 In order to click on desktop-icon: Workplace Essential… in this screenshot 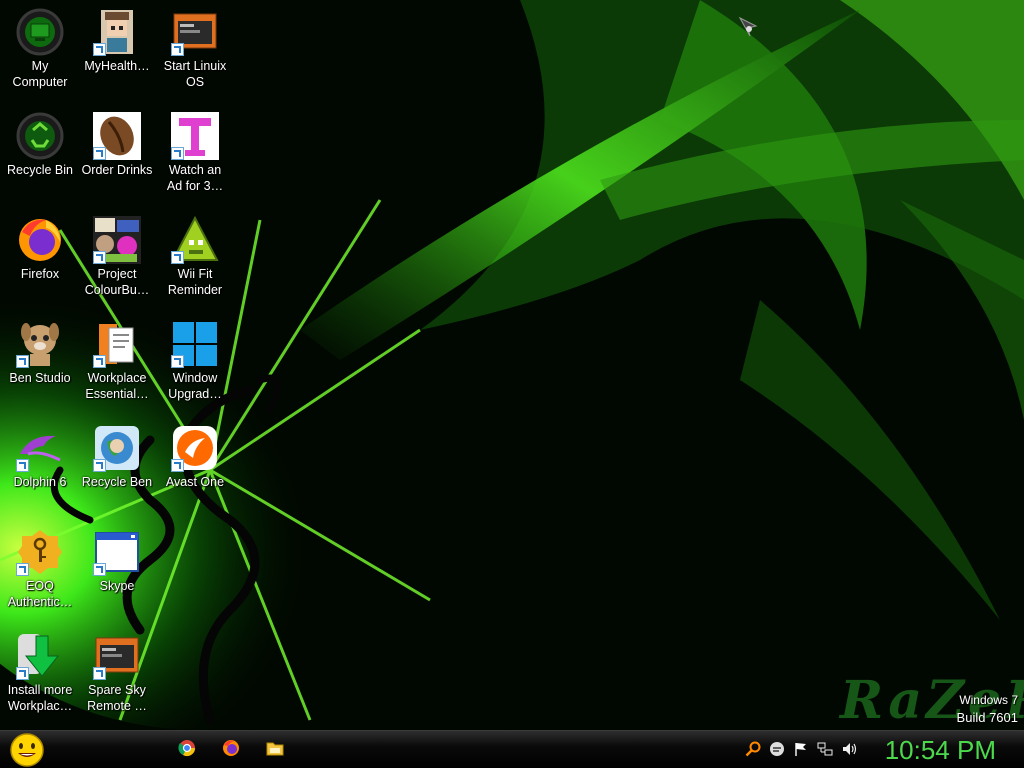, I will do `click(117, 361)`.